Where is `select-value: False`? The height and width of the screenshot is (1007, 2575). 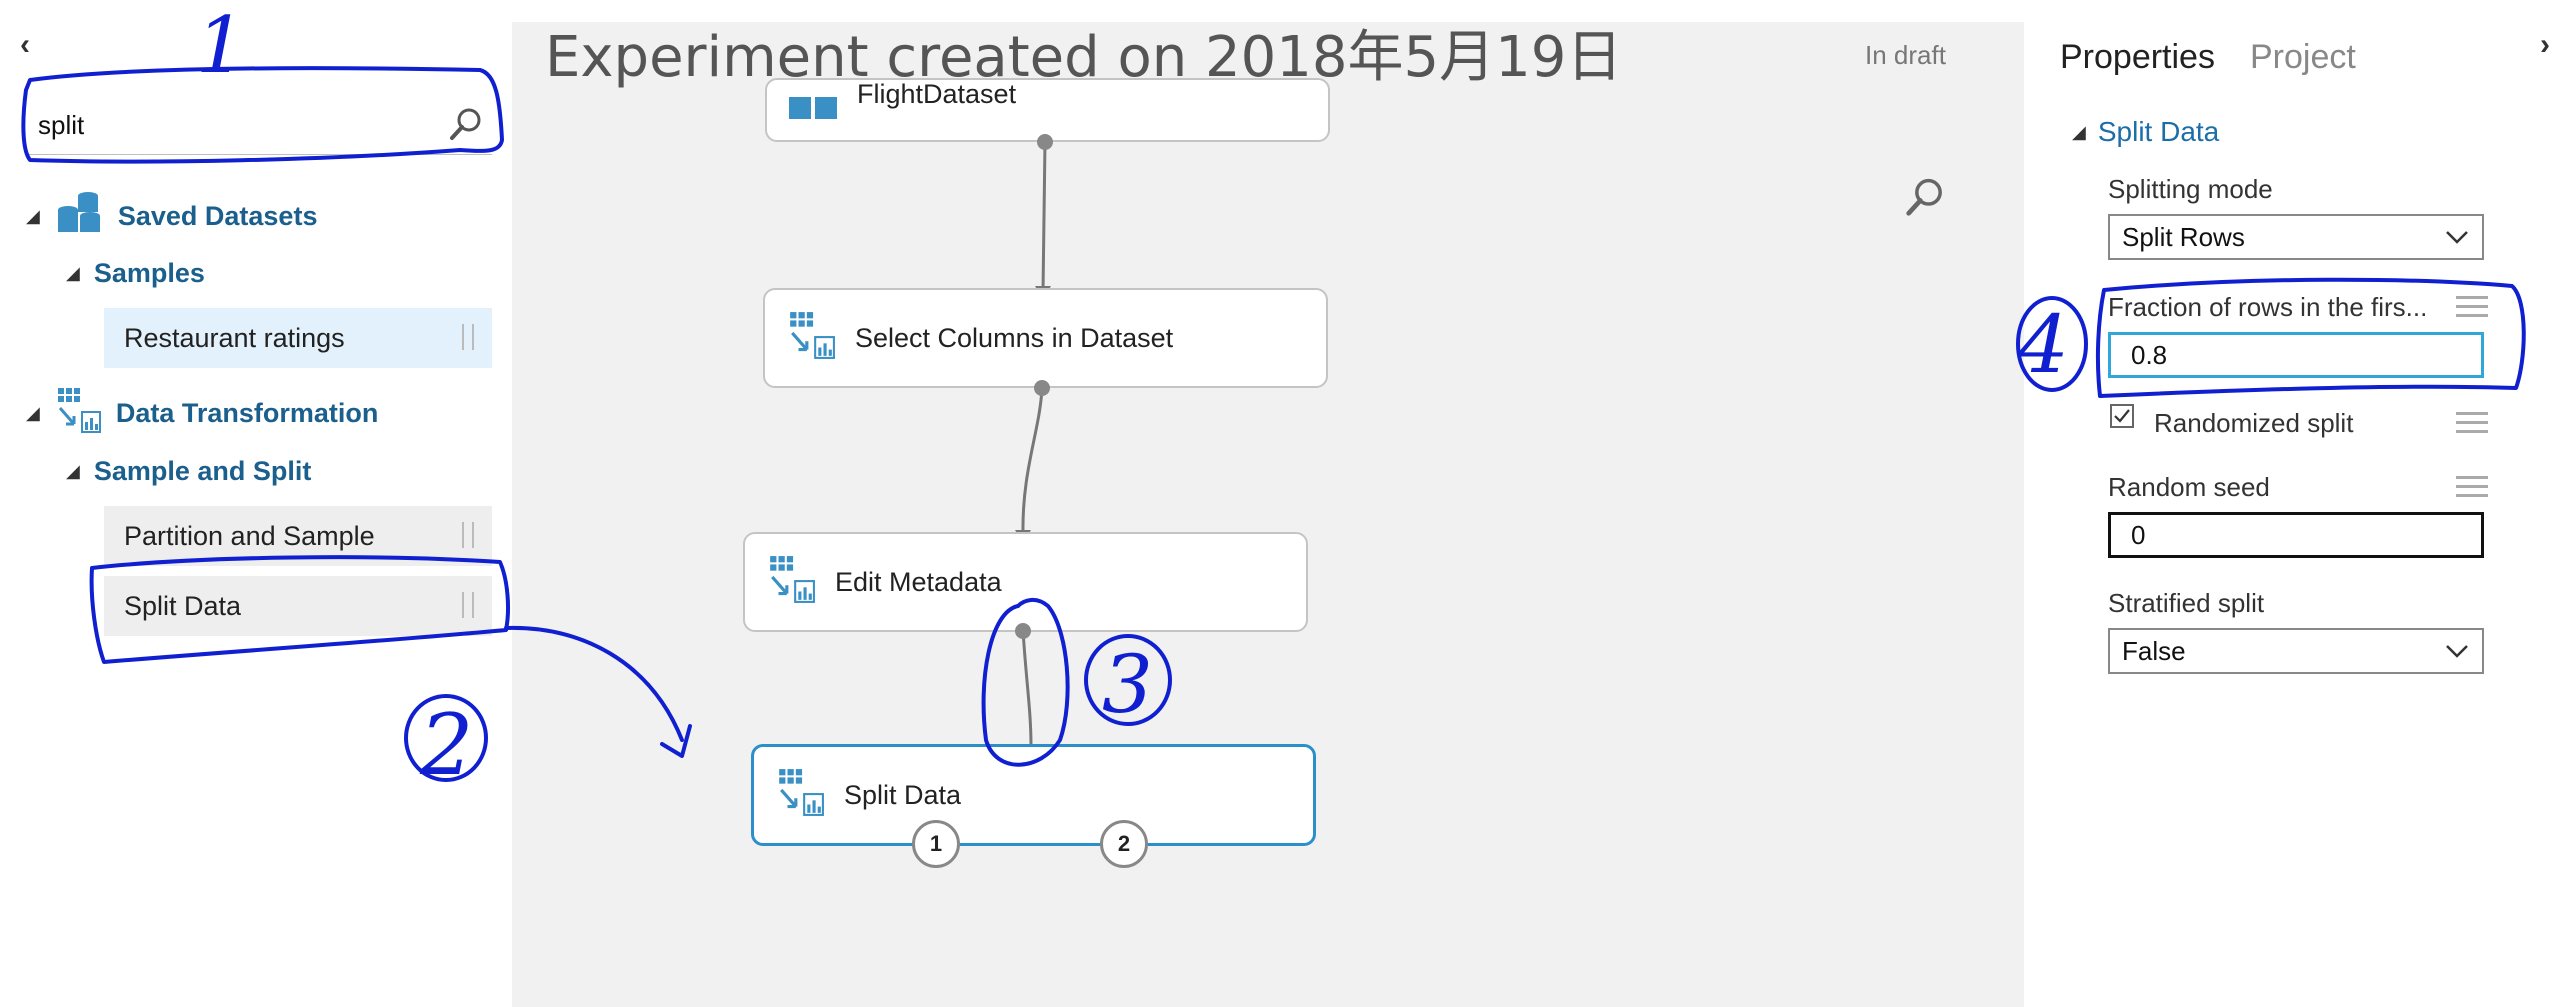
select-value: False is located at coordinates (2154, 650).